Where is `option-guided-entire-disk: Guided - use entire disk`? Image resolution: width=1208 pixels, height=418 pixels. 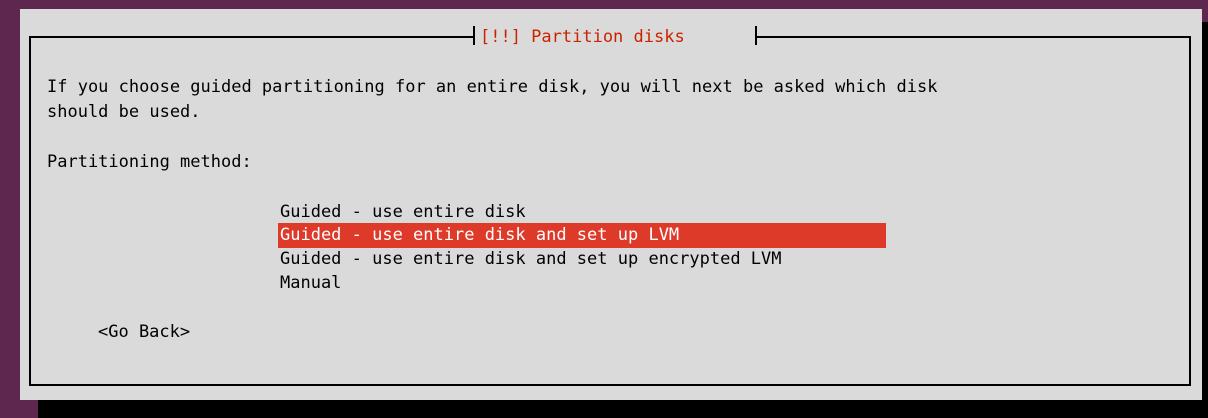 option-guided-entire-disk: Guided - use entire disk is located at coordinates (582, 212).